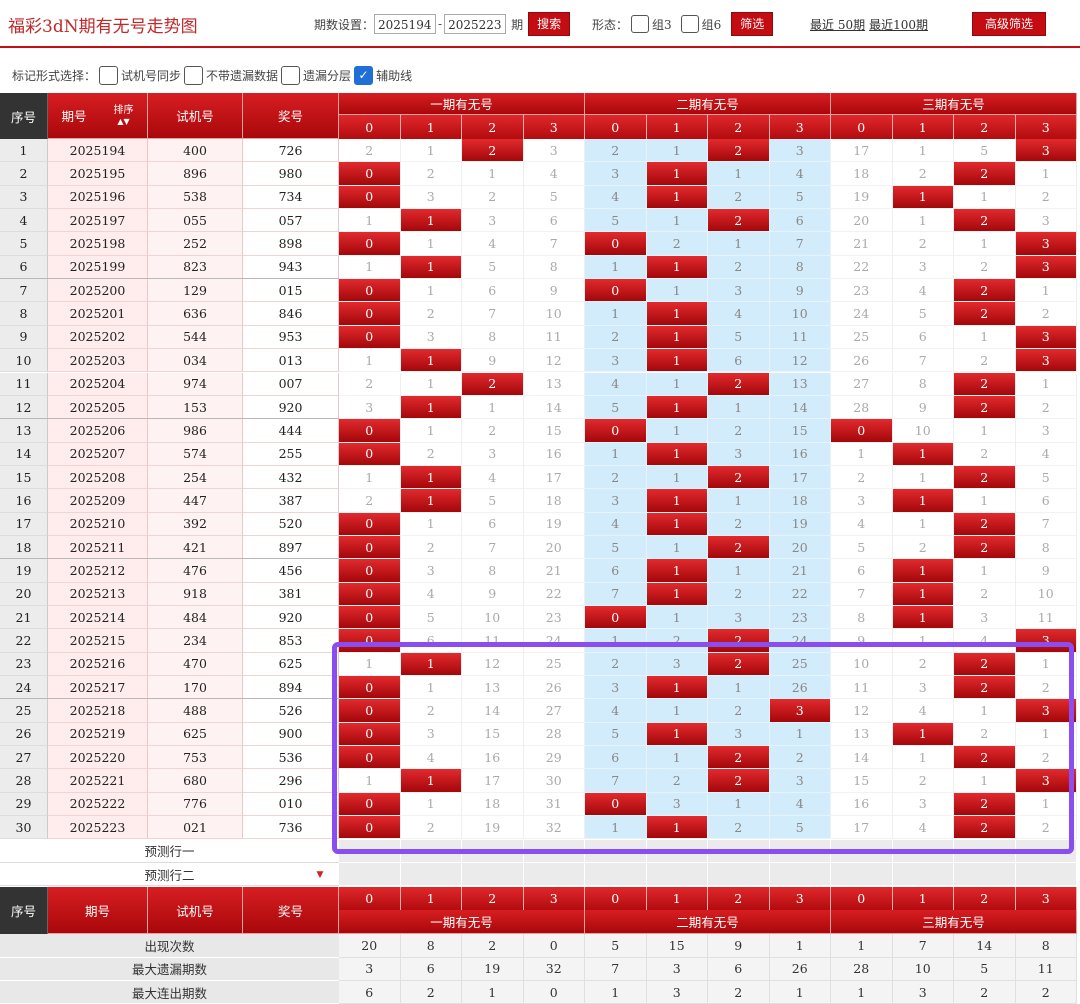  I want to click on search-button: 搜索, so click(549, 24).